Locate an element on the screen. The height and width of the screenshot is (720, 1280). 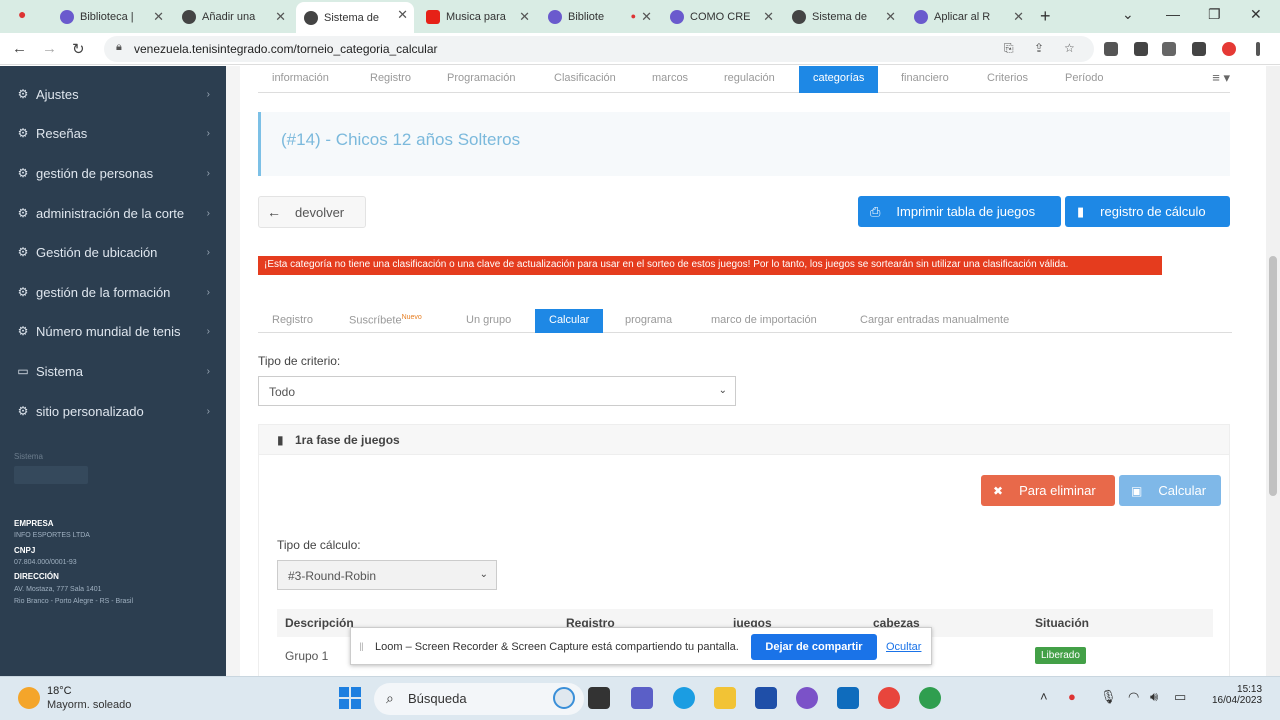
scrollbar-thumb is located at coordinates (1273, 376).